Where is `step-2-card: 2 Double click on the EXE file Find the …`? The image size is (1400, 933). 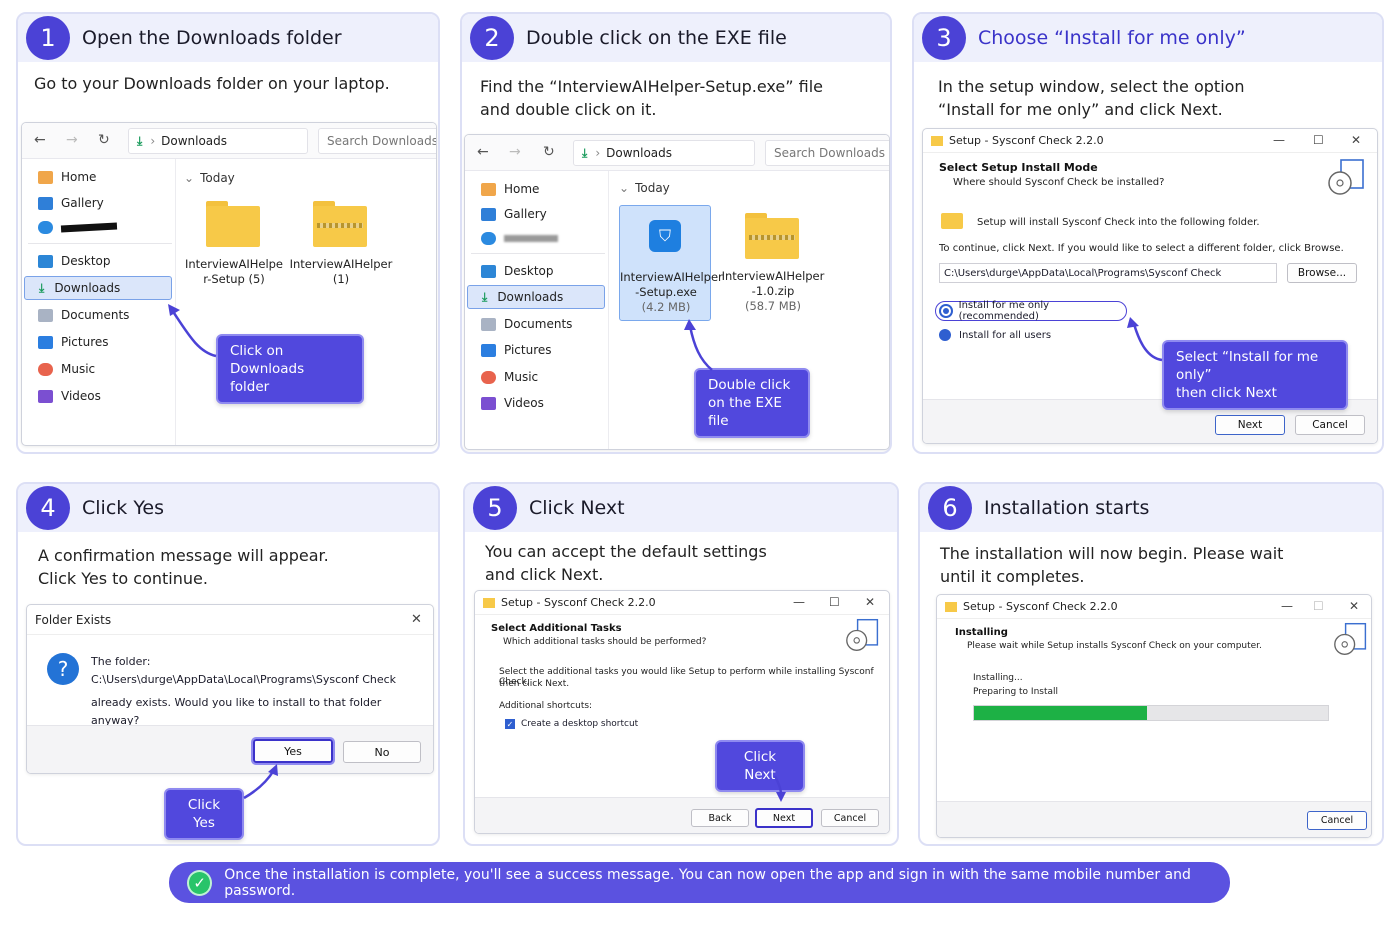 step-2-card: 2 Double click on the EXE file Find the … is located at coordinates (676, 233).